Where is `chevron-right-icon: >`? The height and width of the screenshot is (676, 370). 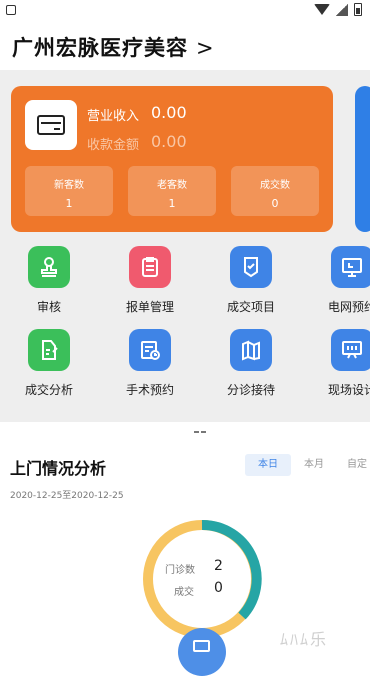 chevron-right-icon: > is located at coordinates (205, 48).